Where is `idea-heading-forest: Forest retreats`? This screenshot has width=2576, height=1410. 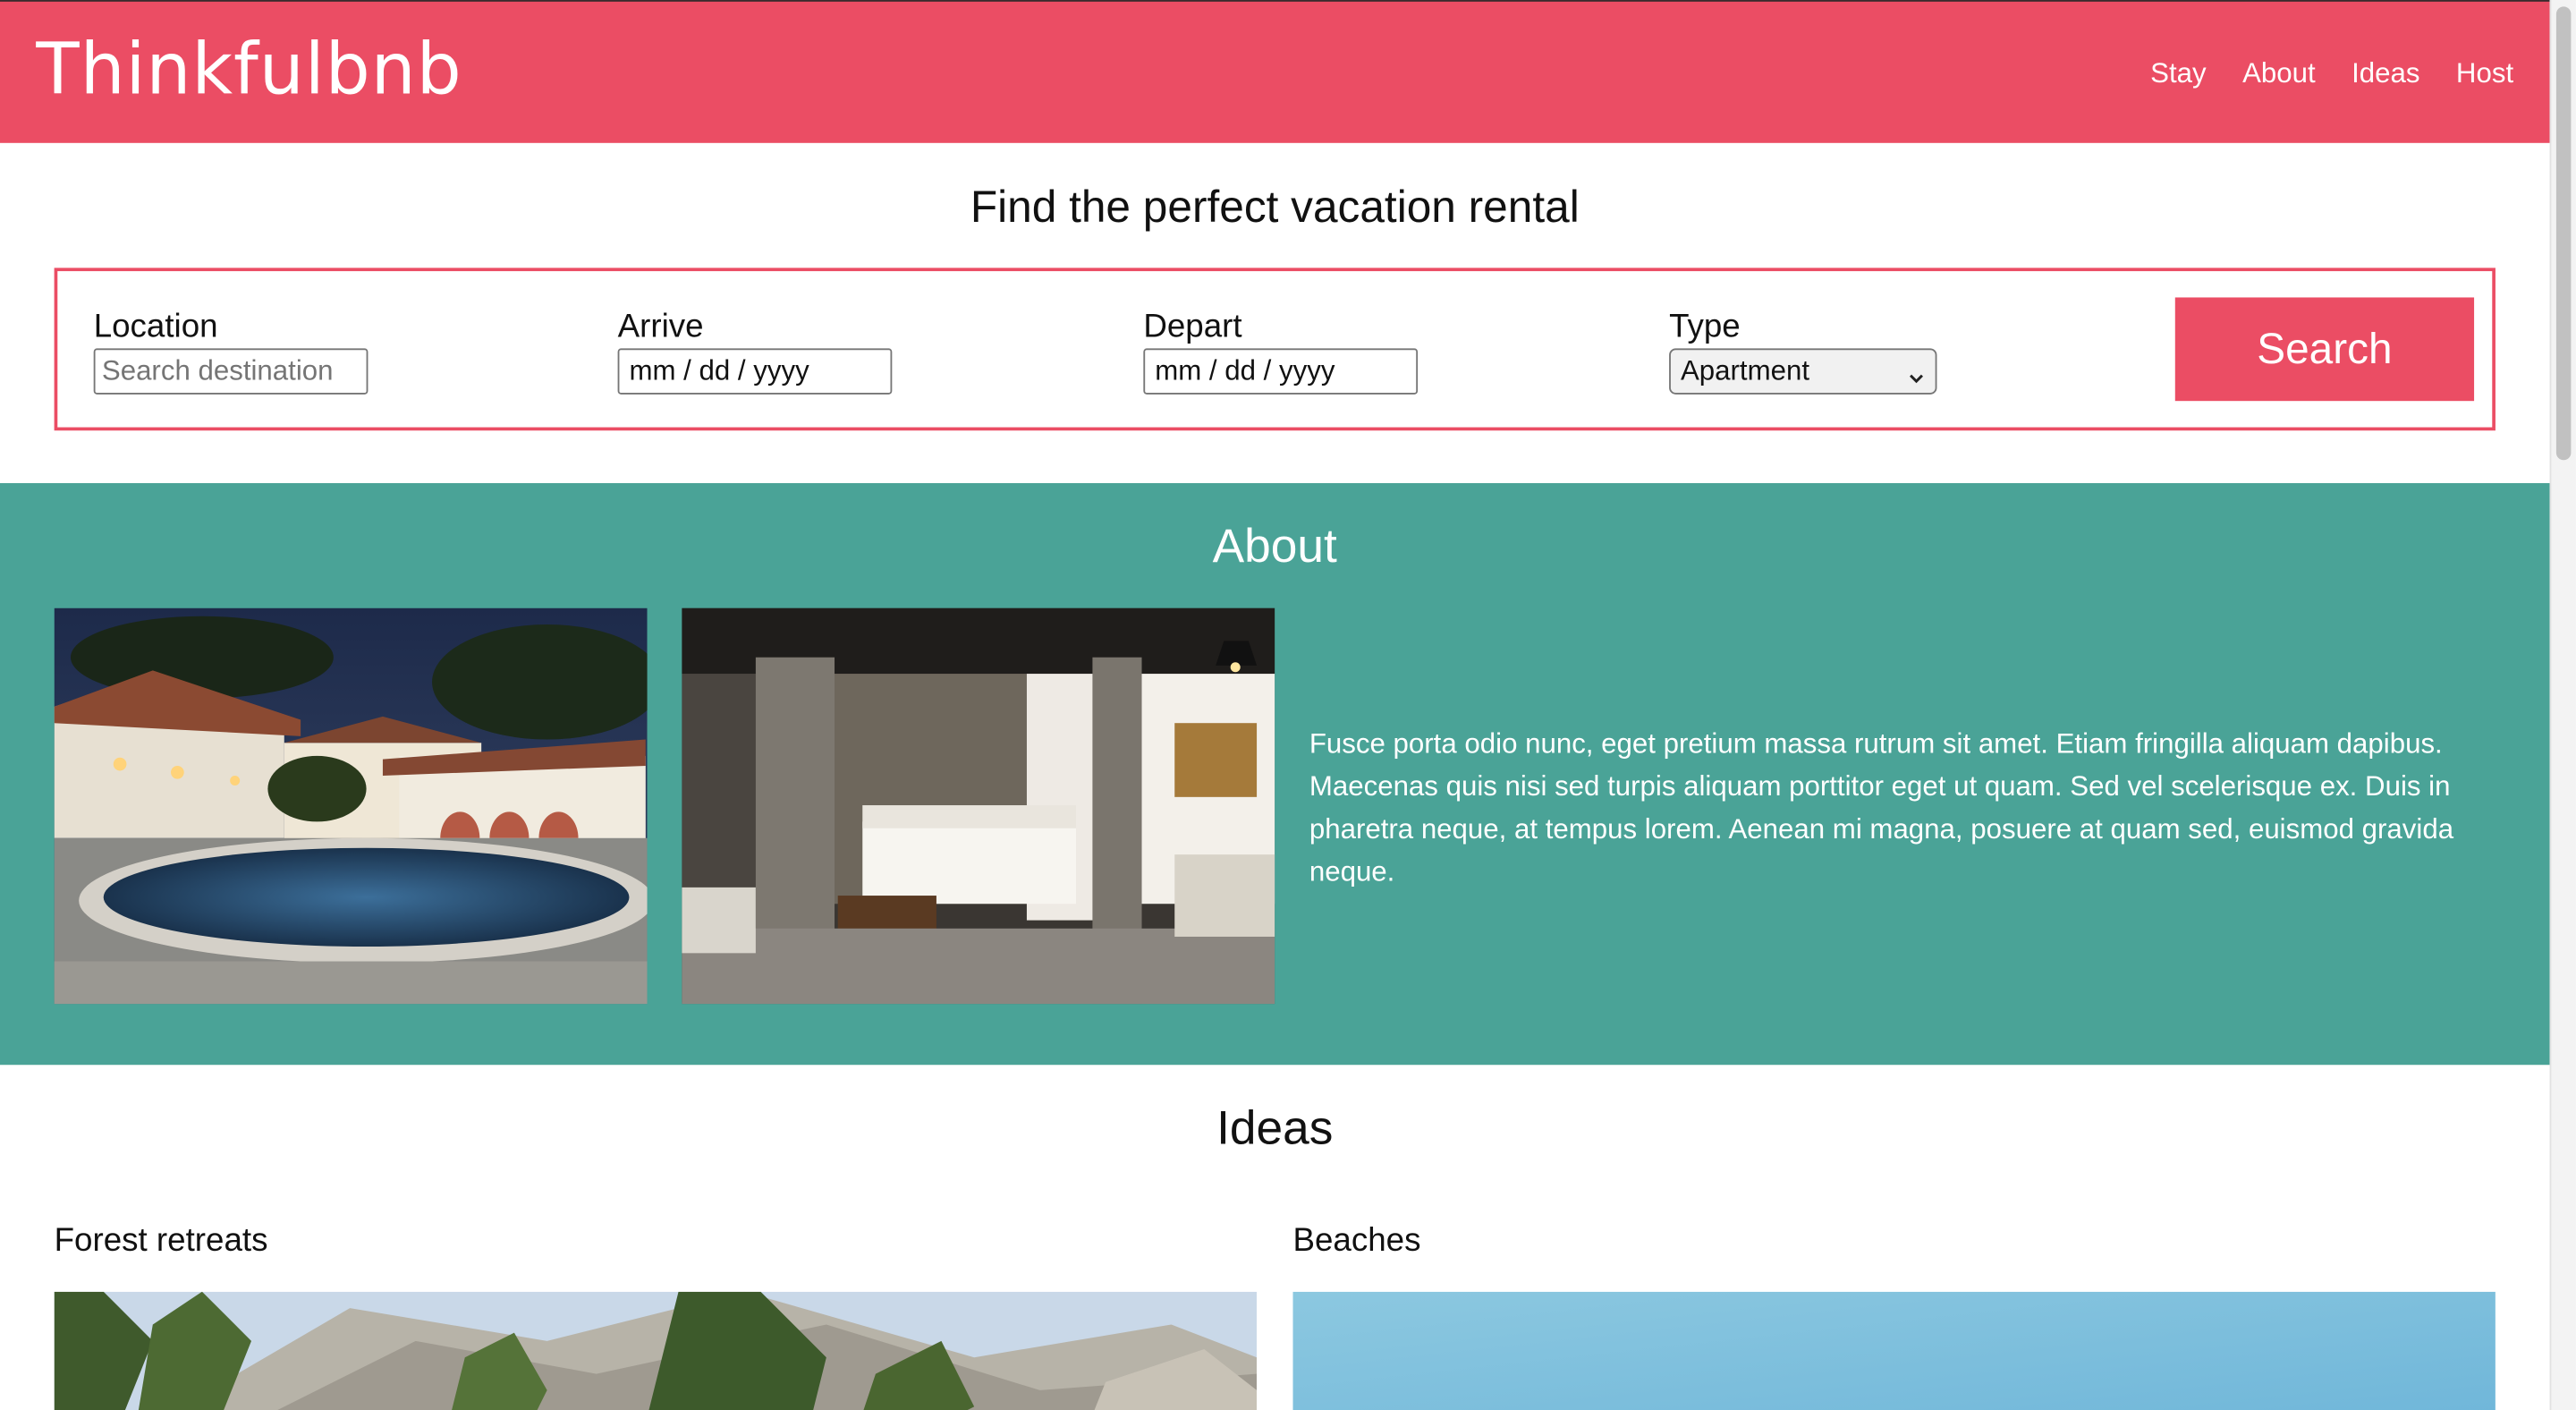
idea-heading-forest: Forest retreats is located at coordinates (161, 1241).